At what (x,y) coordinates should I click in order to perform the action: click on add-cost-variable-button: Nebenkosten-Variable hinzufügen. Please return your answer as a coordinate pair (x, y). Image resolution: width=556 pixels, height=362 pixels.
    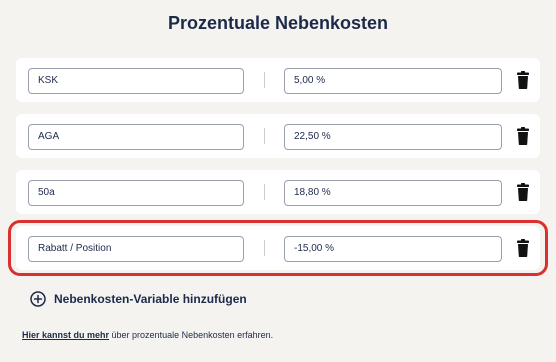
    Looking at the image, I should click on (138, 299).